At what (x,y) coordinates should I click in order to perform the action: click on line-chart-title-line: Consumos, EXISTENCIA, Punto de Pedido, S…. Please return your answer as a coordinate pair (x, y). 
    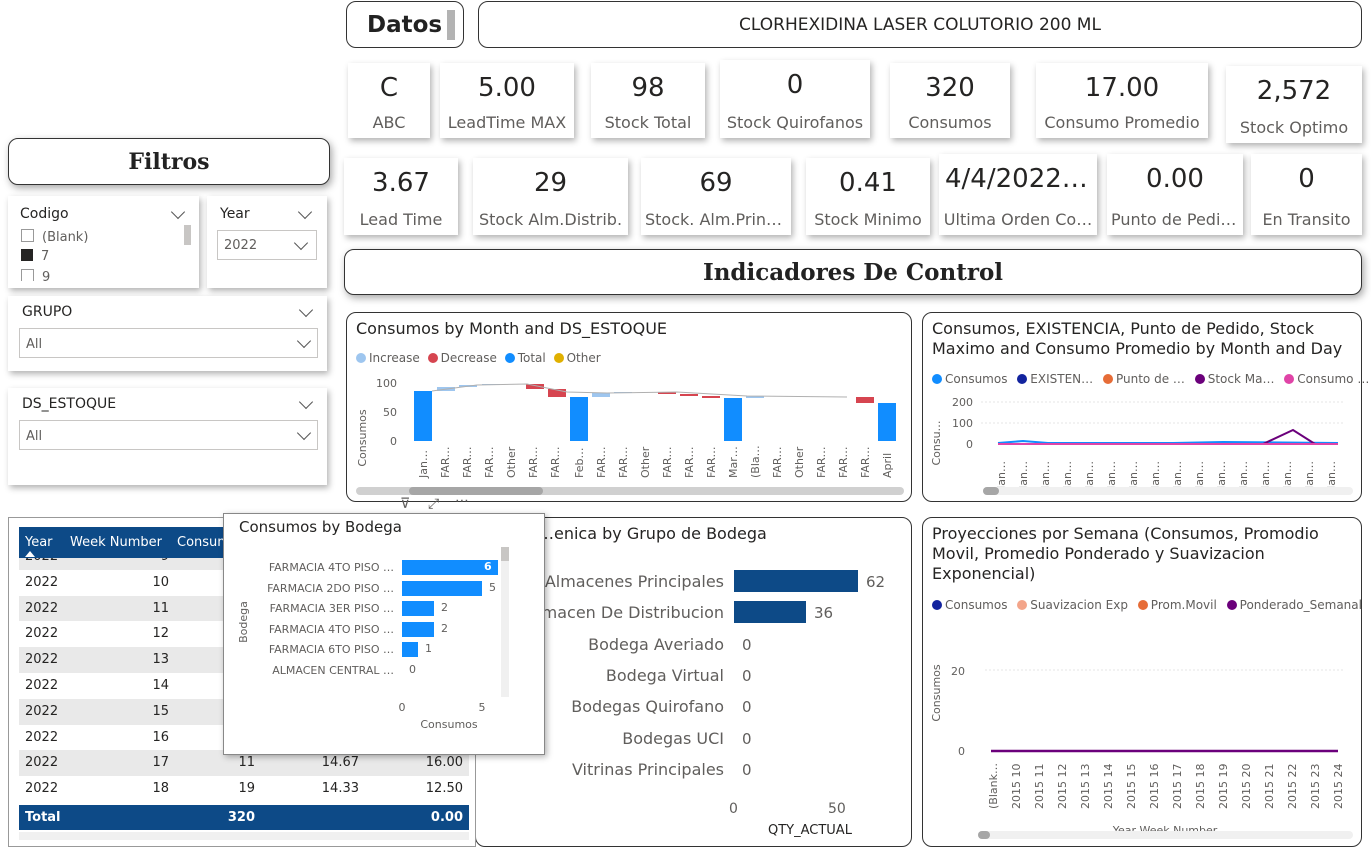
    Looking at the image, I should click on (1123, 328).